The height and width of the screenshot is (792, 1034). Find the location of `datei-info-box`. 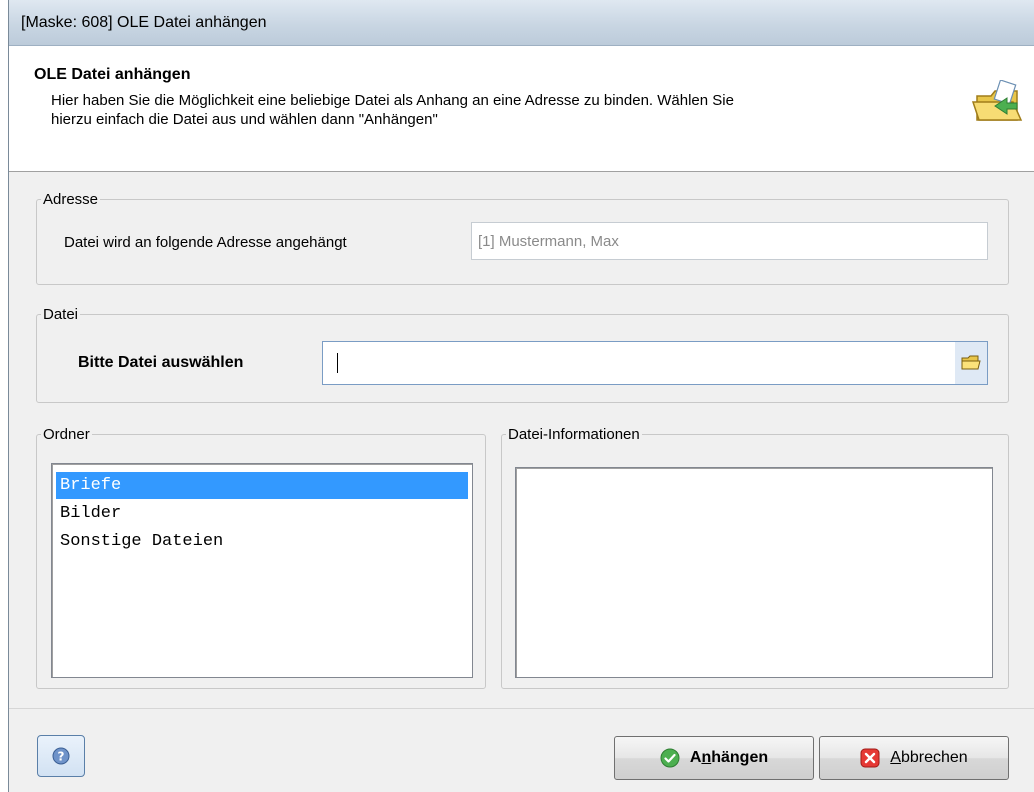

datei-info-box is located at coordinates (754, 572).